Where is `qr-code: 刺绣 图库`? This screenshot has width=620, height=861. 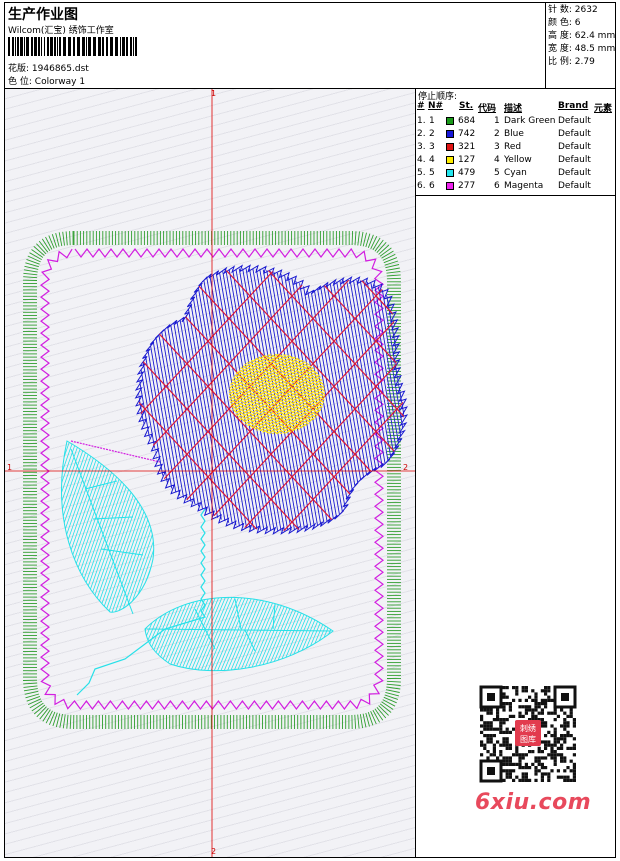 qr-code: 刺绣 图库 is located at coordinates (529, 735).